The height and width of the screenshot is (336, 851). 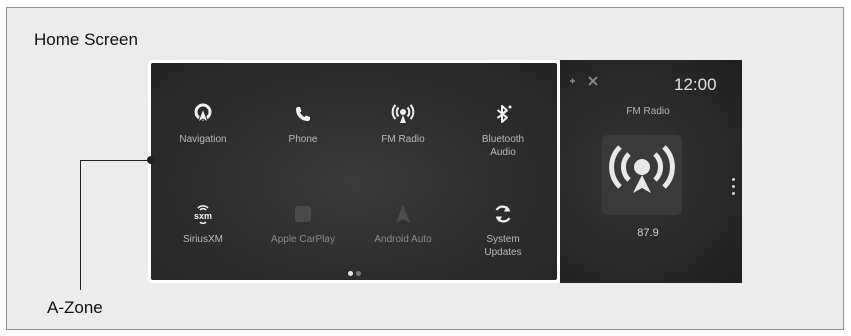 What do you see at coordinates (403, 114) in the screenshot?
I see `fm-radio-icon` at bounding box center [403, 114].